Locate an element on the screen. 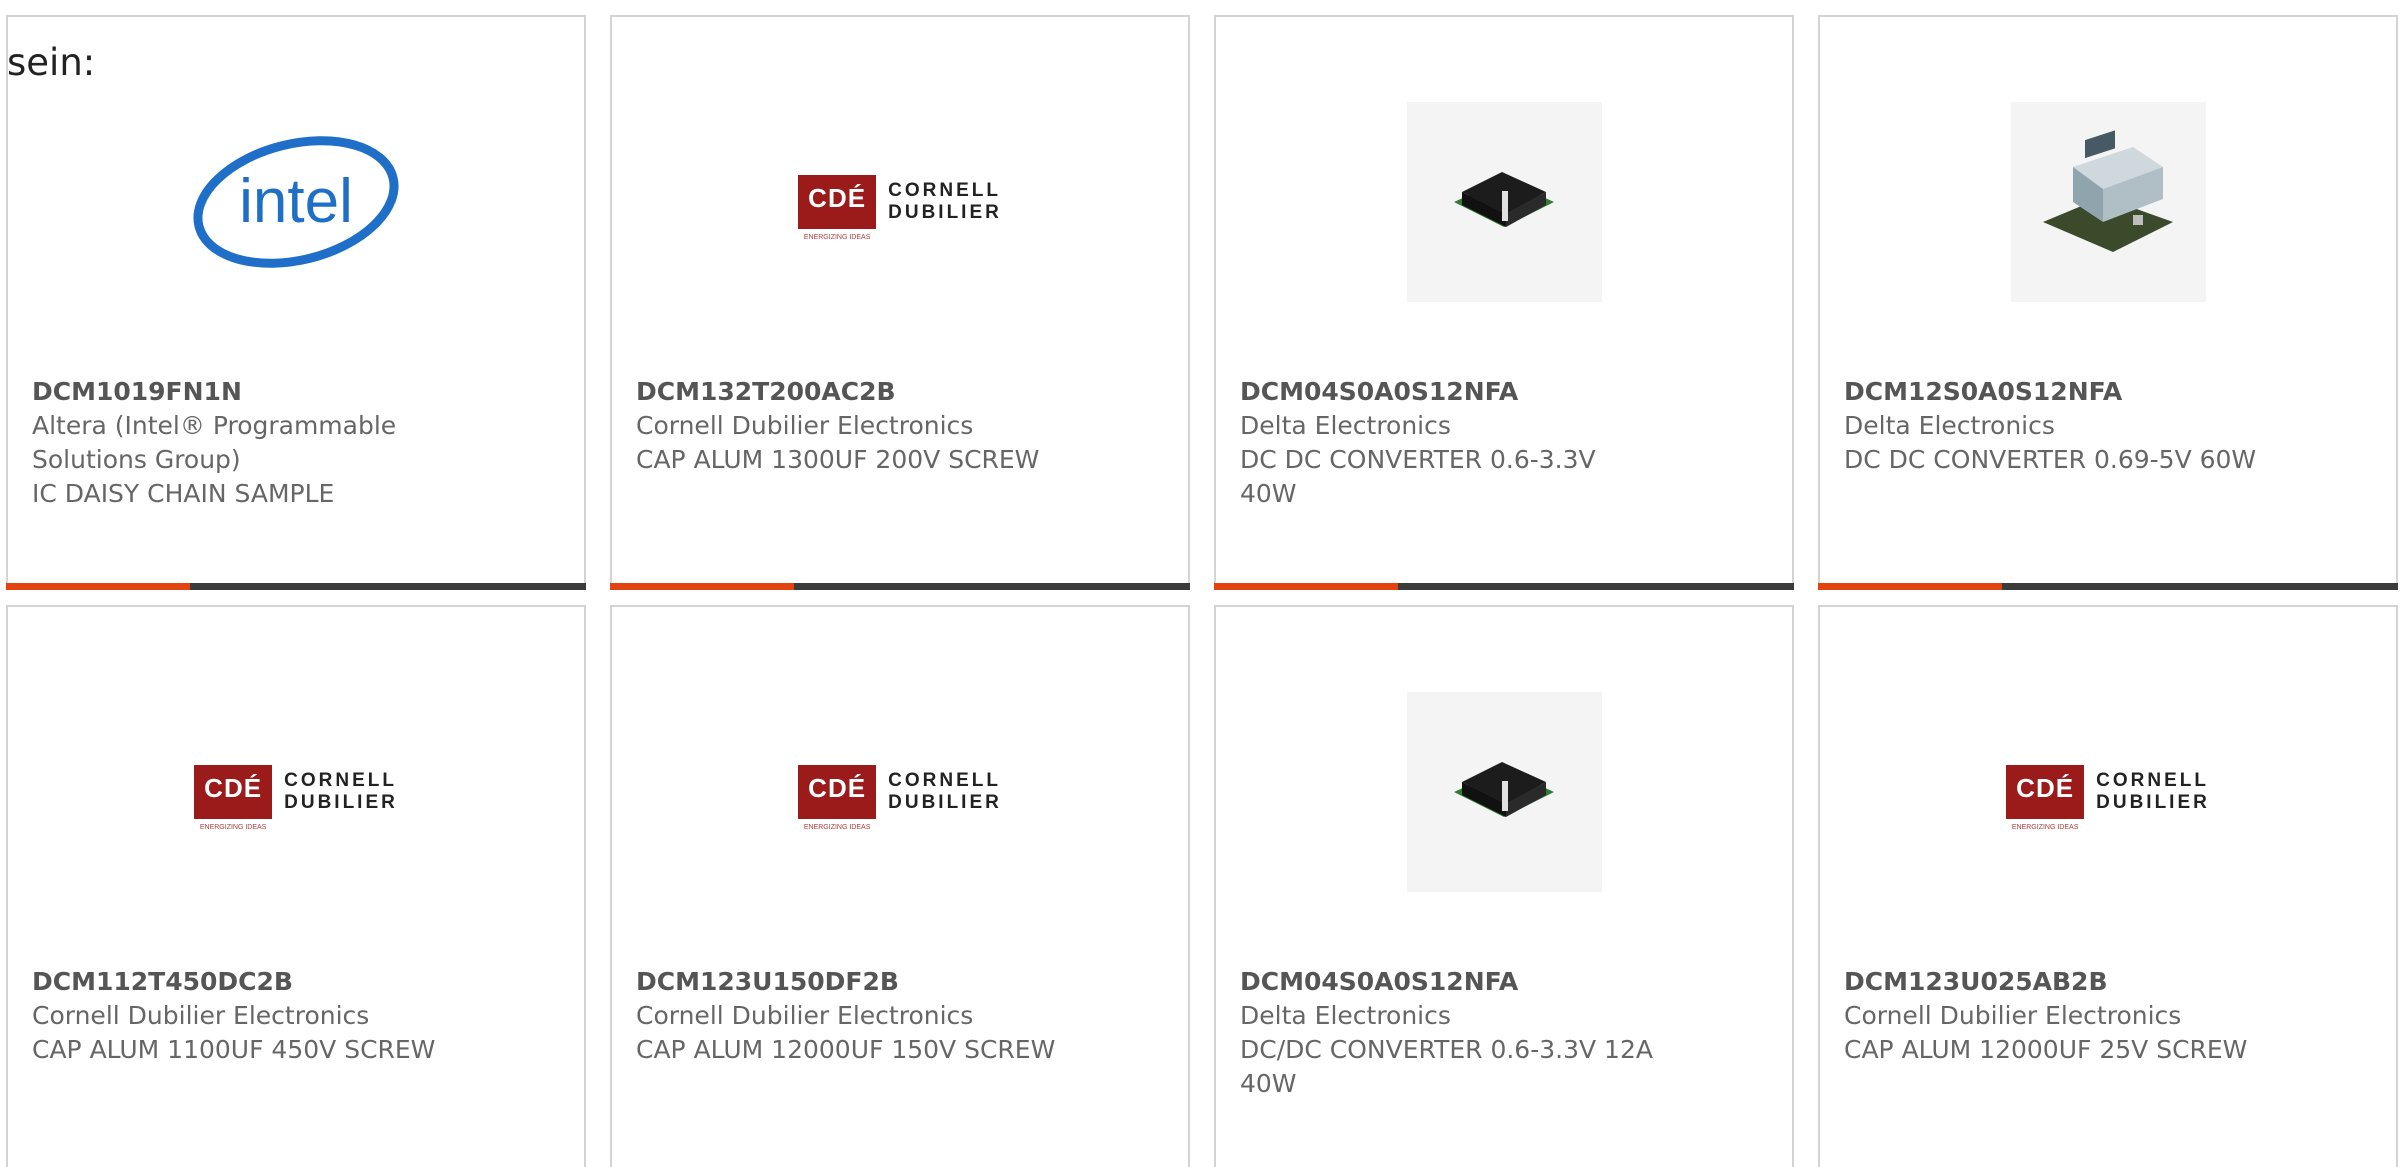 Image resolution: width=2400 pixels, height=1167 pixels. description: CAP ALUM 12000UF 150V SCREW is located at coordinates (846, 1049).